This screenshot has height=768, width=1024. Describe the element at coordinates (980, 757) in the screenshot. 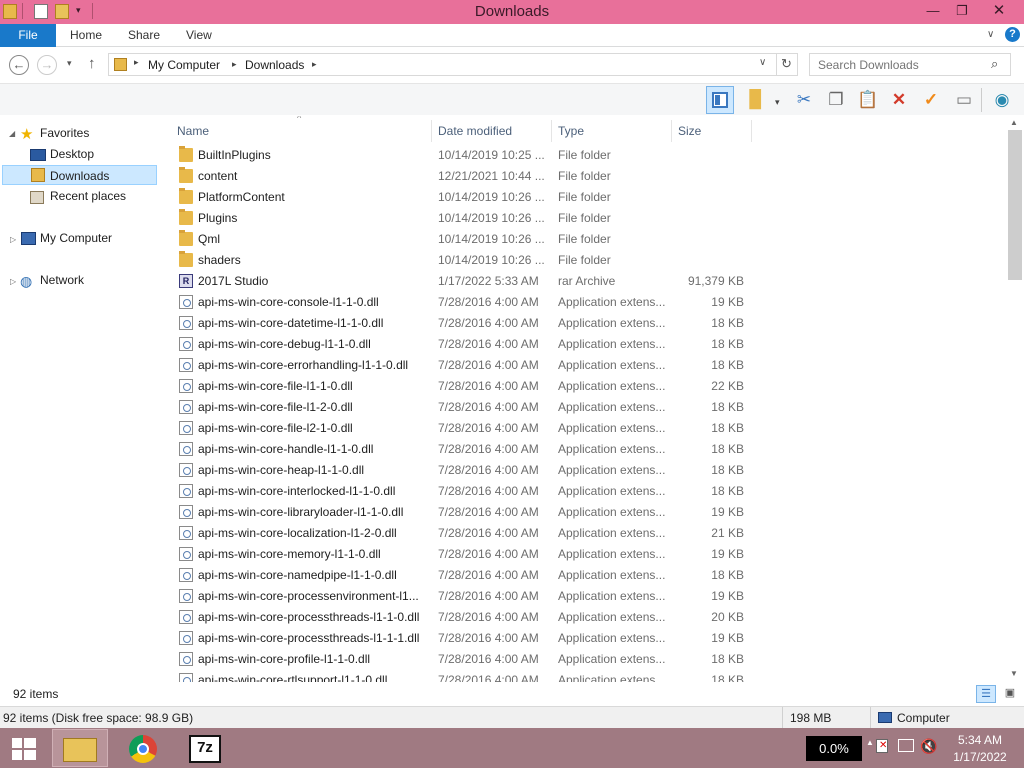

I see `clock-date: 1/17/2022` at that location.